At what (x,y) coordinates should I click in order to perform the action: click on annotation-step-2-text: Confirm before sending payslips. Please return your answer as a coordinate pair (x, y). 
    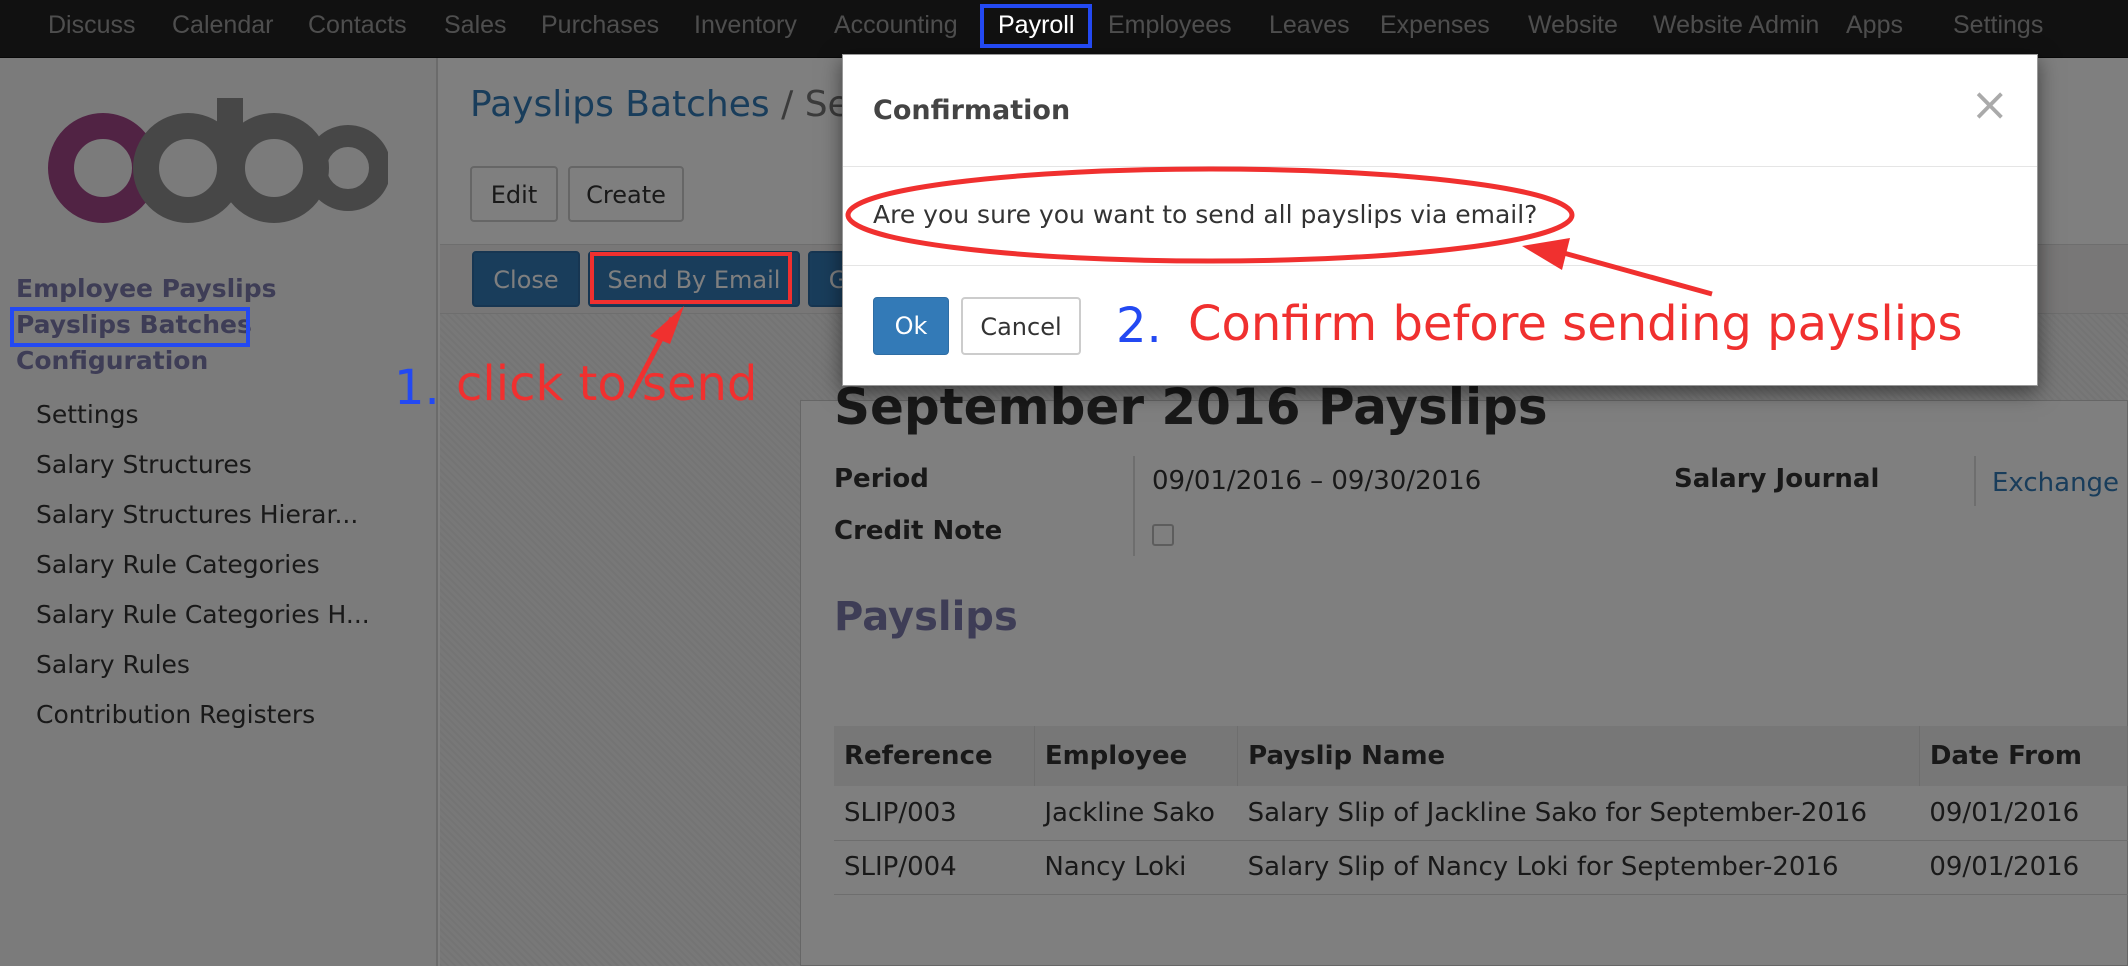
    Looking at the image, I should click on (1575, 324).